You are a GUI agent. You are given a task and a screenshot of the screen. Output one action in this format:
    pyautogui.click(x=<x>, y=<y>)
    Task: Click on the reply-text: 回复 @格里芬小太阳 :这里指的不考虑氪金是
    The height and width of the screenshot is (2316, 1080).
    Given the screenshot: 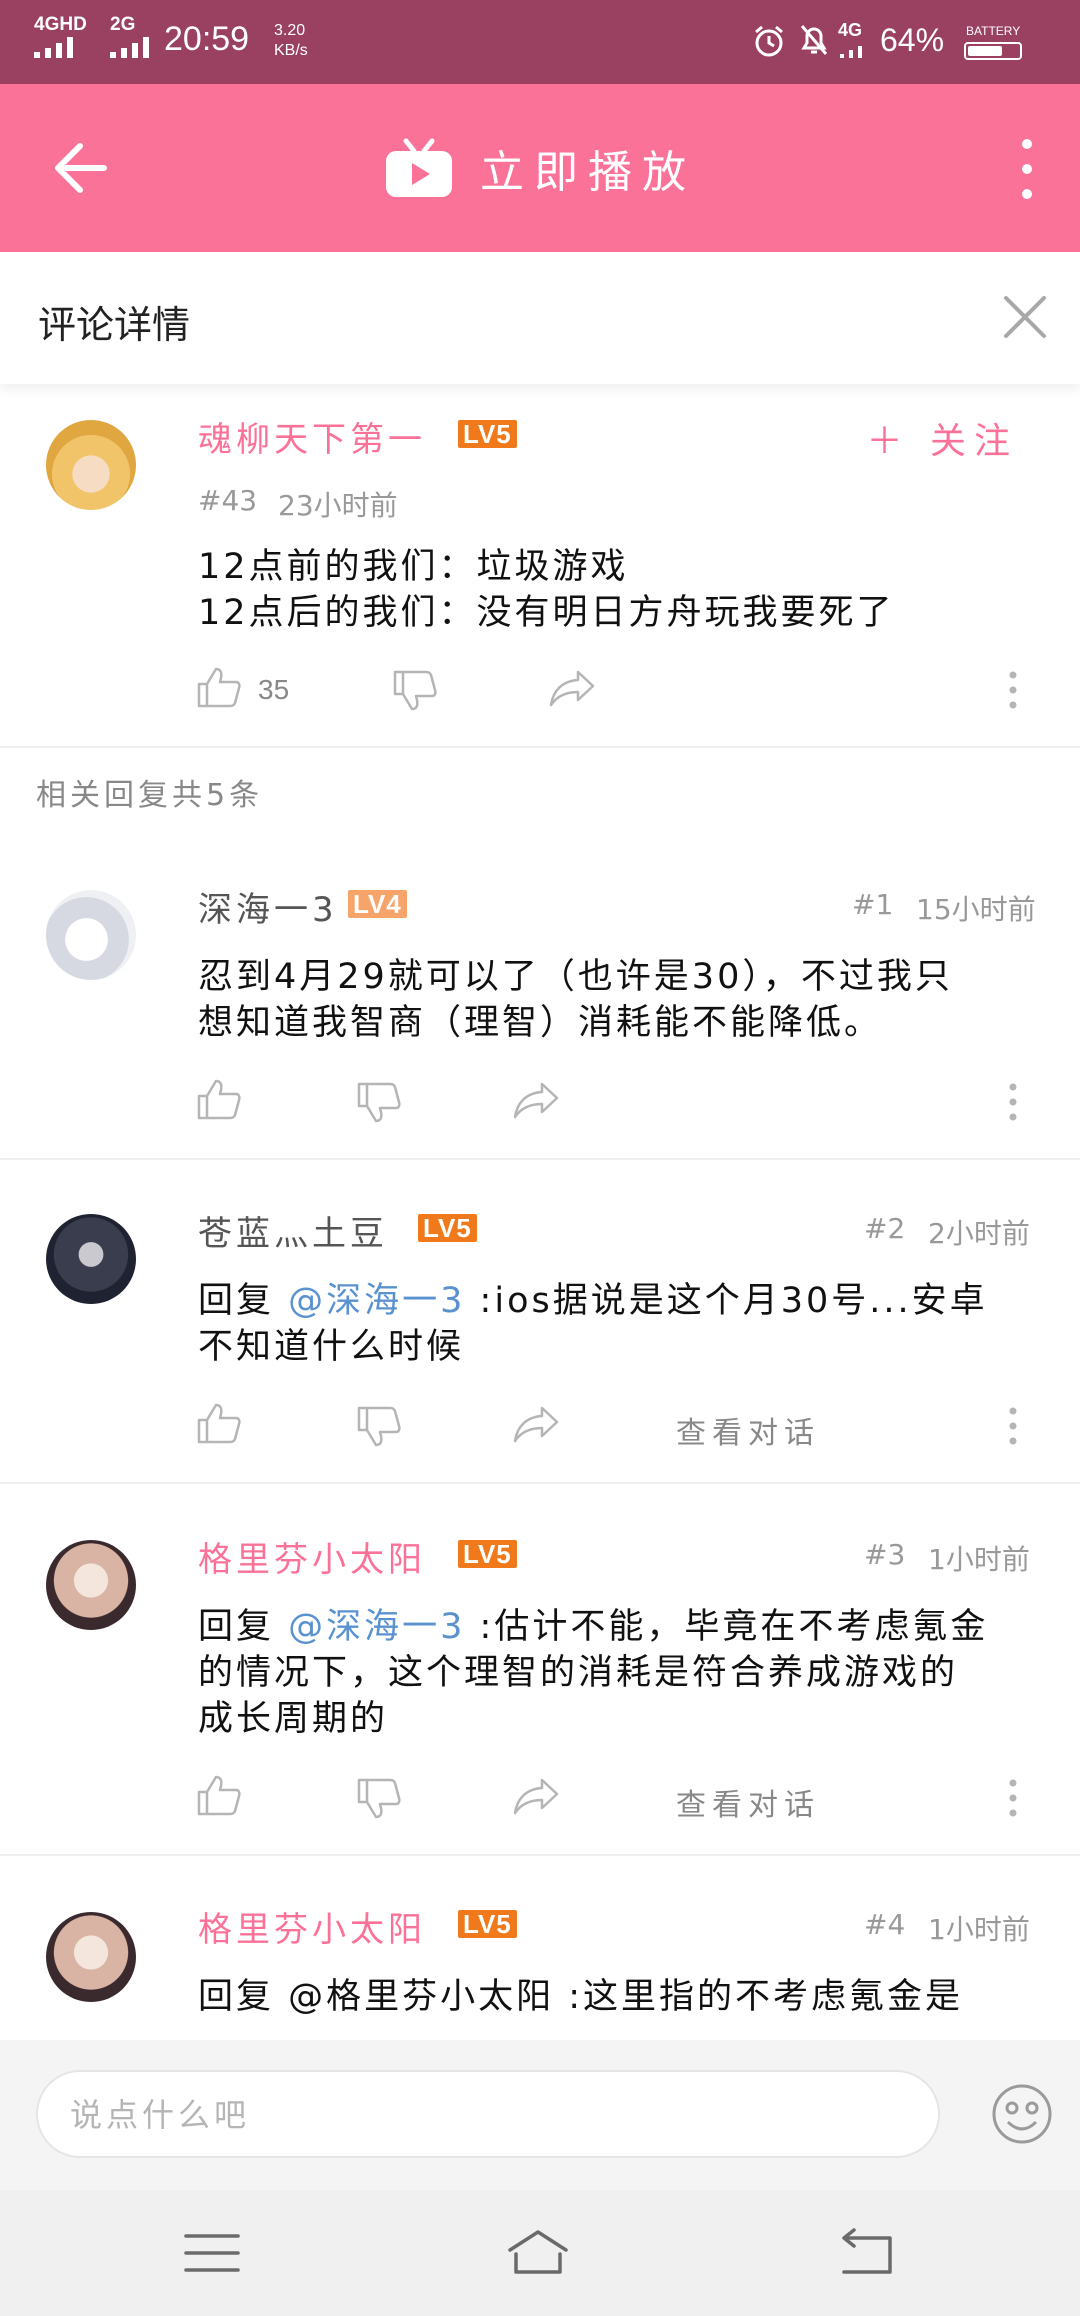 What is the action you would take?
    pyautogui.click(x=623, y=1997)
    